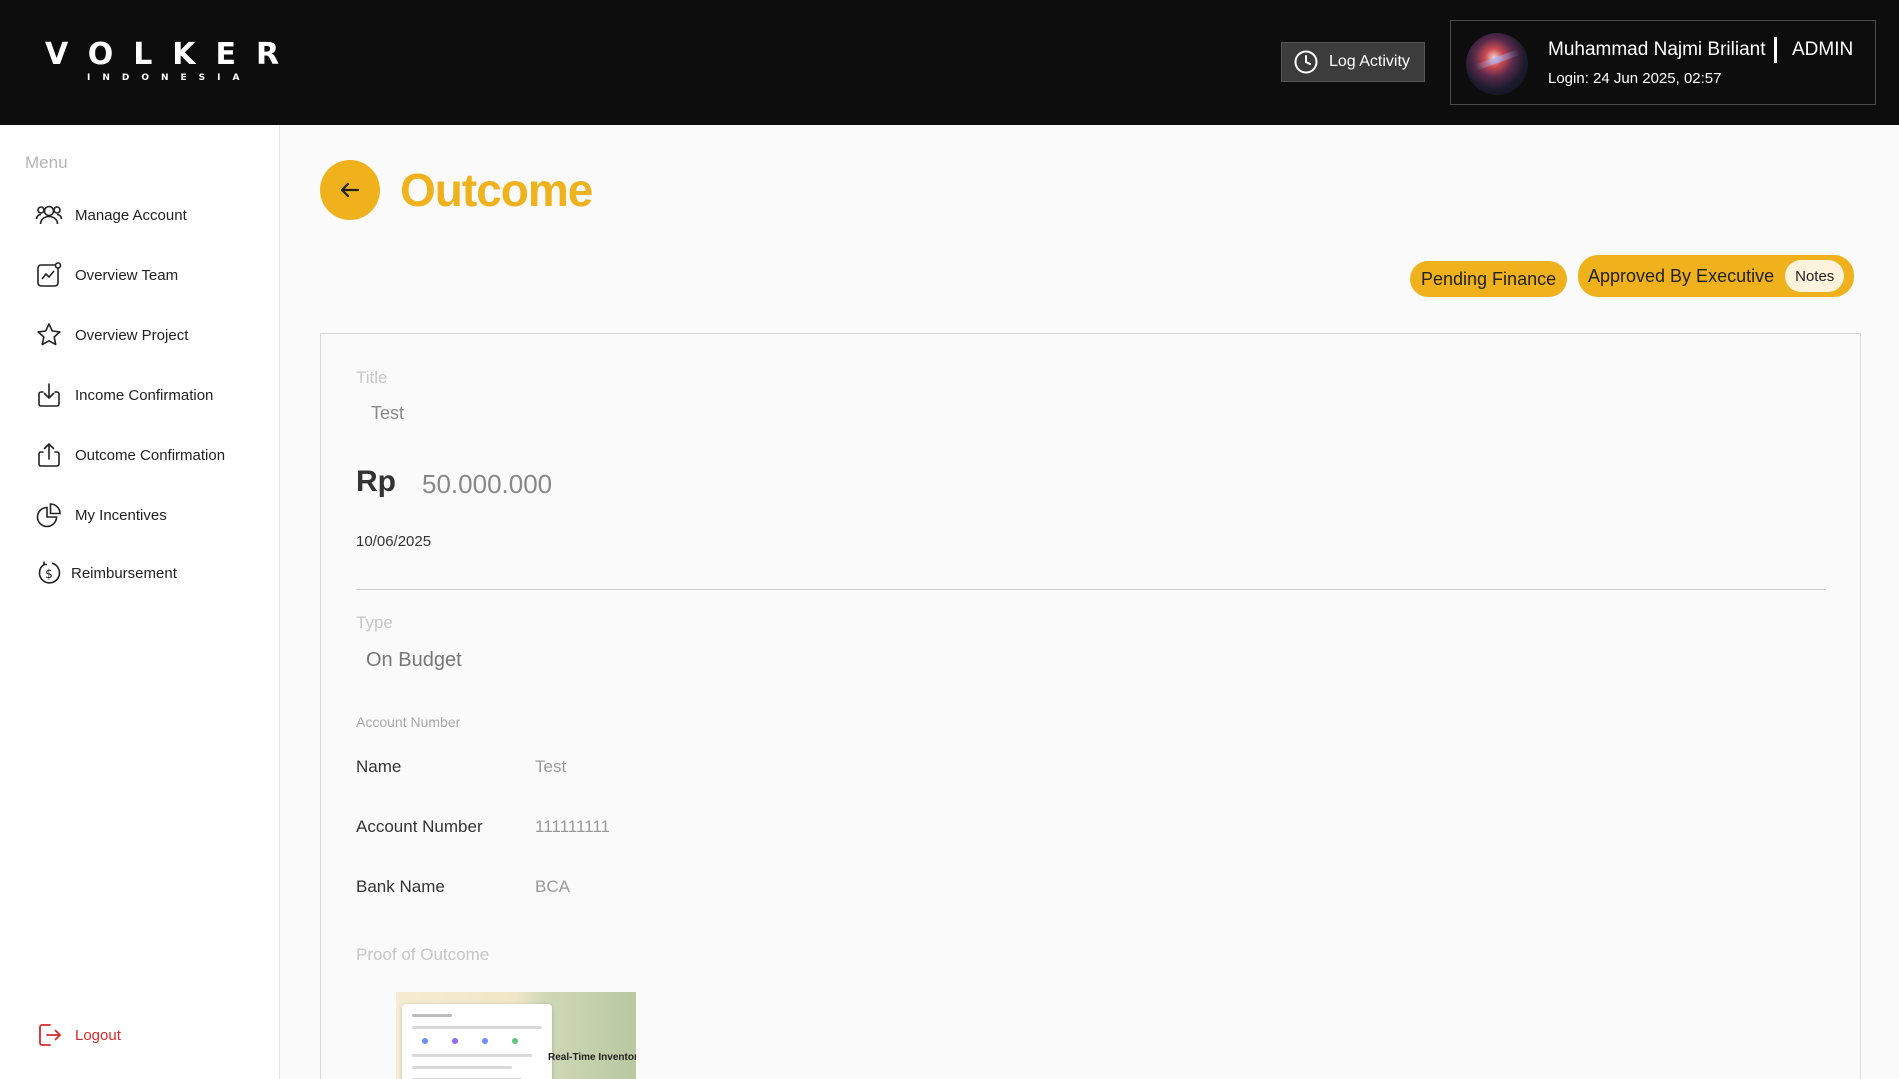 The height and width of the screenshot is (1079, 1899). What do you see at coordinates (592, 1057) in the screenshot?
I see `proof-caption: Real-Time Inventory` at bounding box center [592, 1057].